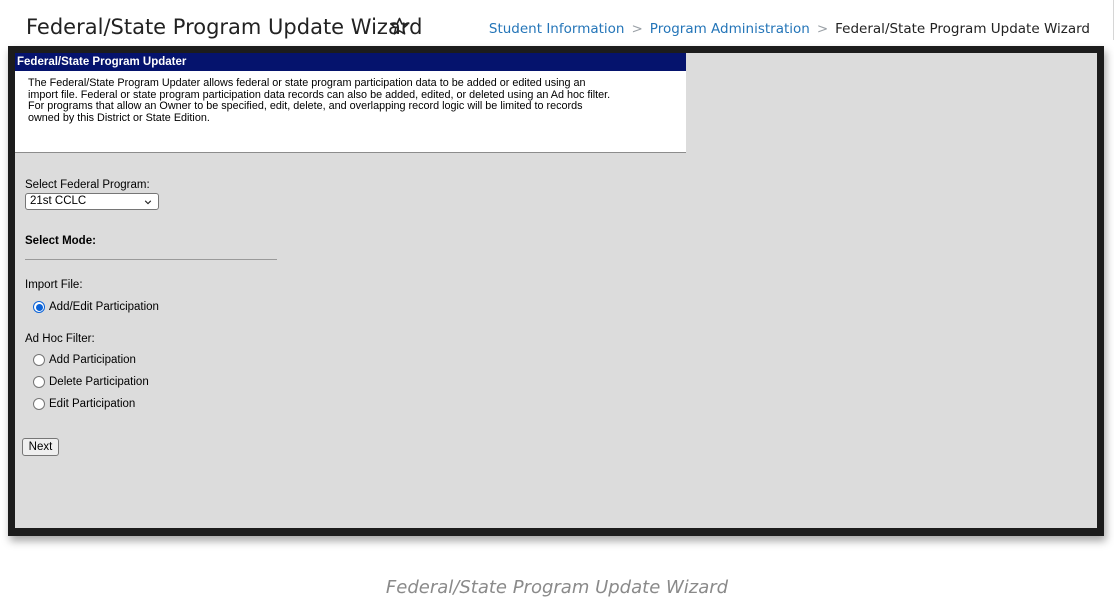 The width and height of the screenshot is (1114, 612). What do you see at coordinates (87, 185) in the screenshot?
I see `program-label: Select Federal Program:` at bounding box center [87, 185].